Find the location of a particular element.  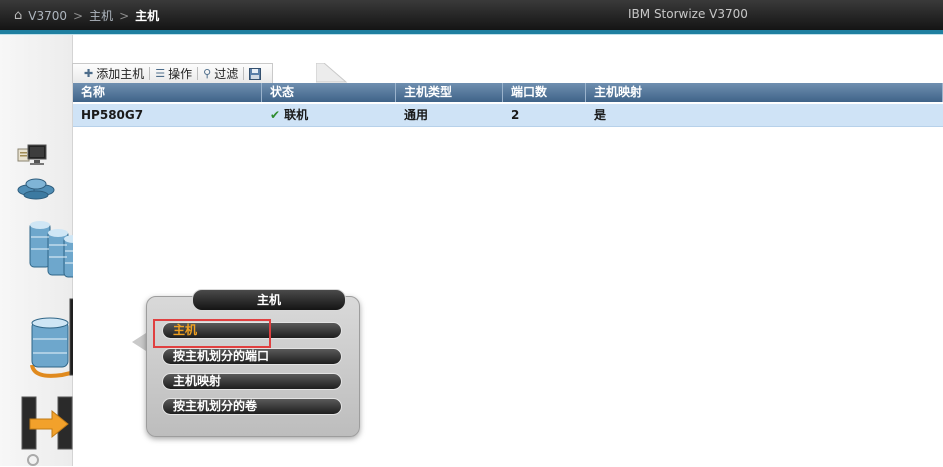

left-navigation is located at coordinates (60, 251).